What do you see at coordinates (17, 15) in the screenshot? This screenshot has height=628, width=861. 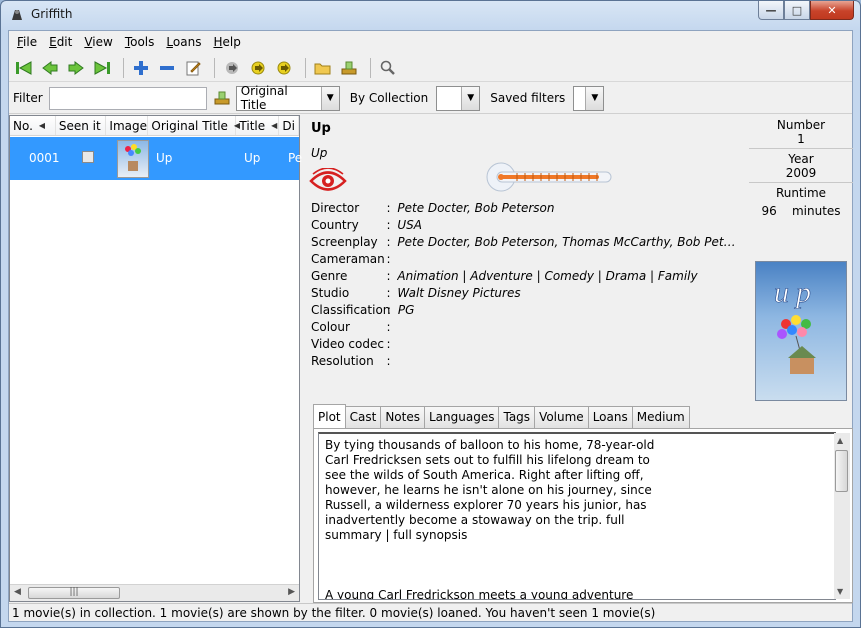 I see `app-icon` at bounding box center [17, 15].